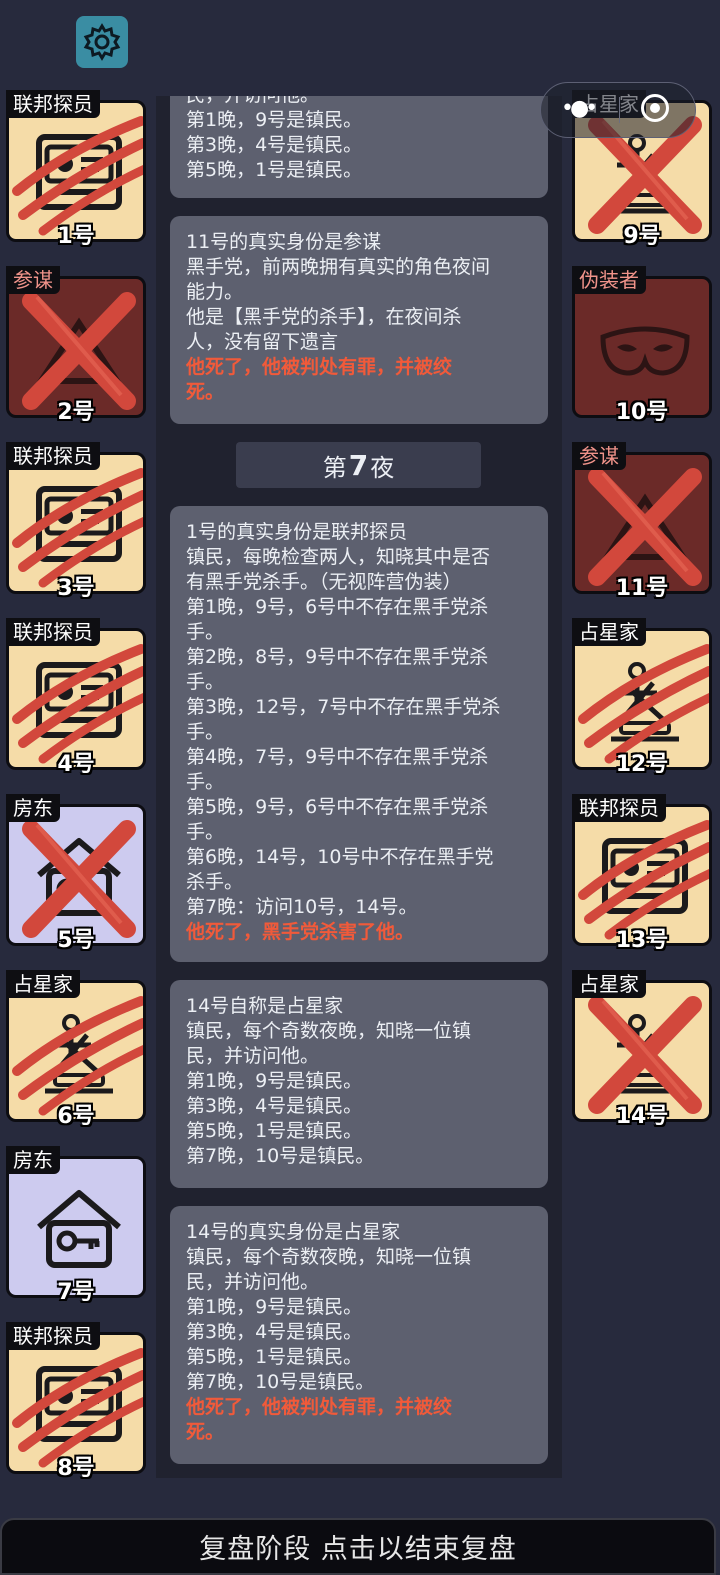 This screenshot has width=720, height=1575. I want to click on role-tag: 伪装者, so click(609, 280).